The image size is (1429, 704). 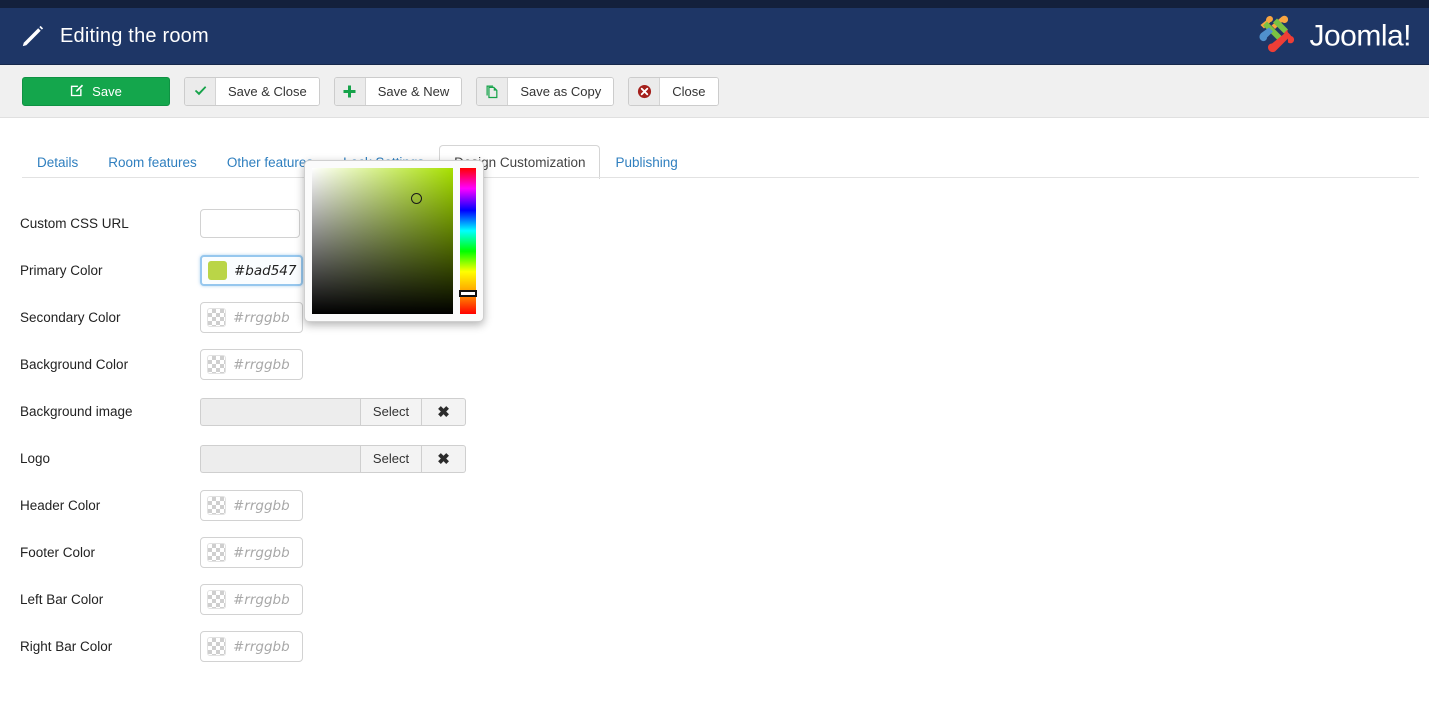 I want to click on logo-control: Select ✖, so click(x=333, y=458).